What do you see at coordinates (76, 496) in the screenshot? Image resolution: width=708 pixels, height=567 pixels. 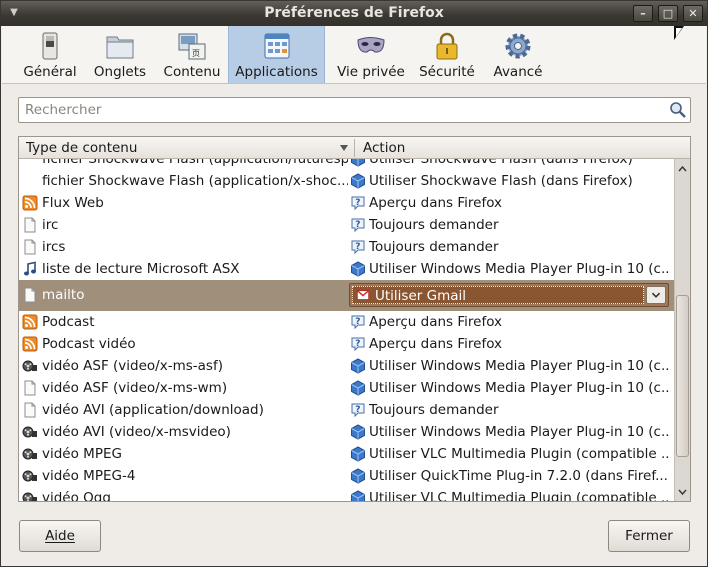 I see `cell-content-type: vidéo Ogg` at bounding box center [76, 496].